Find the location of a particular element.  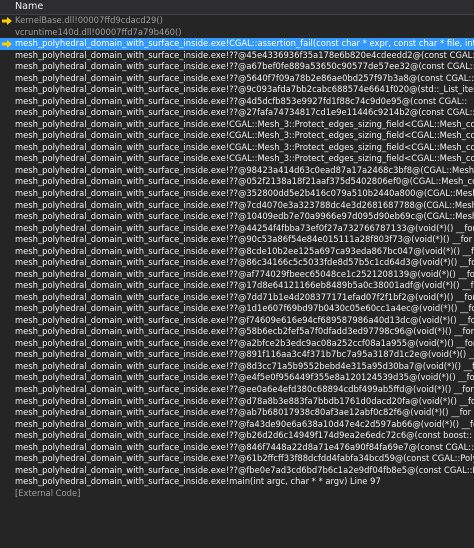

stack-frame-row: vcruntime140d.dll!00007ffd7a79b460() is located at coordinates (237, 33).